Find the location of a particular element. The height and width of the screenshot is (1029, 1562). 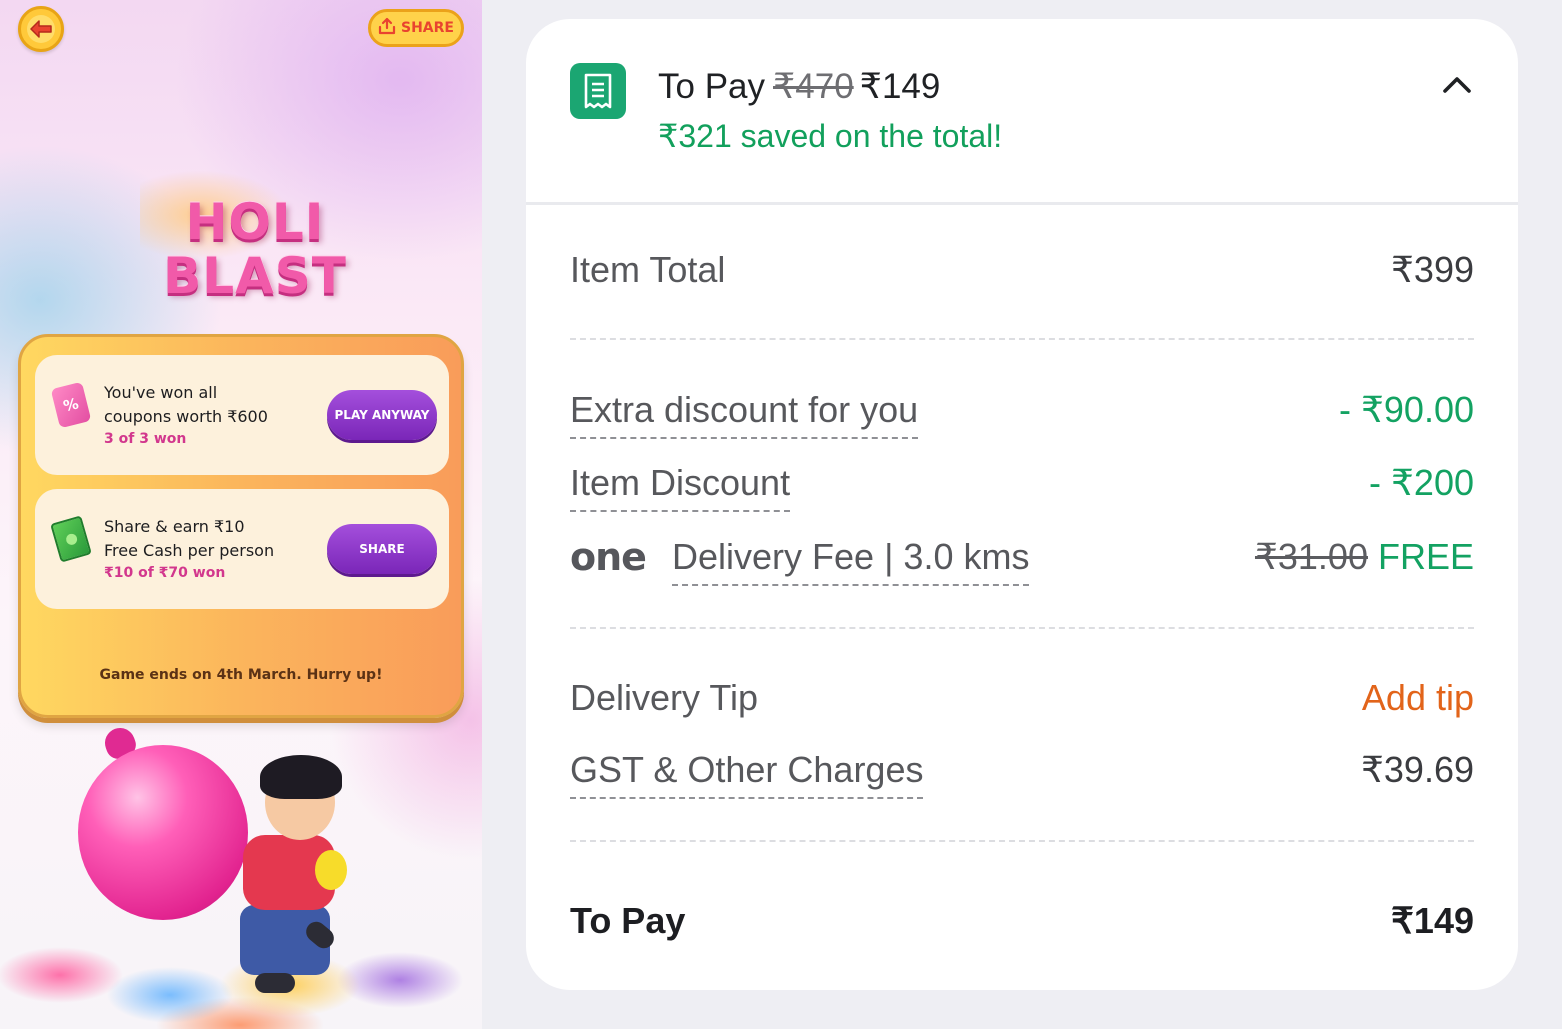

add-tip-link: Add tip is located at coordinates (1418, 698).